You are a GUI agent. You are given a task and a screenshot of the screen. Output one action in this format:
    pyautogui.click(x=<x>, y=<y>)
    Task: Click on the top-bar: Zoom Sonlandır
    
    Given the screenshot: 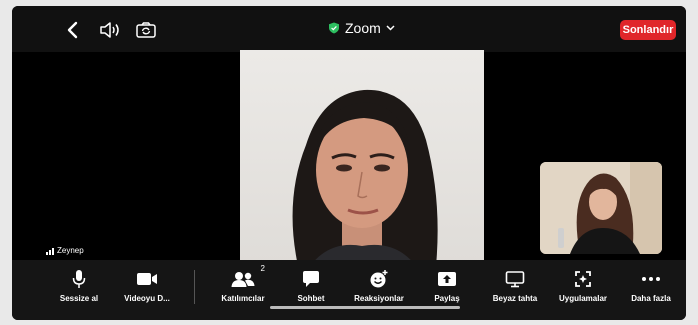 What is the action you would take?
    pyautogui.click(x=349, y=29)
    